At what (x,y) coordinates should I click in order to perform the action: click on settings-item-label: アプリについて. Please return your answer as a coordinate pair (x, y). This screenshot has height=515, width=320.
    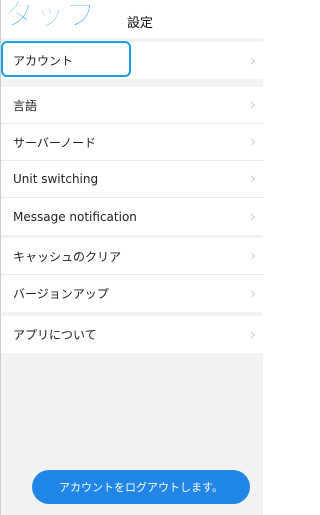
    Looking at the image, I should click on (55, 335).